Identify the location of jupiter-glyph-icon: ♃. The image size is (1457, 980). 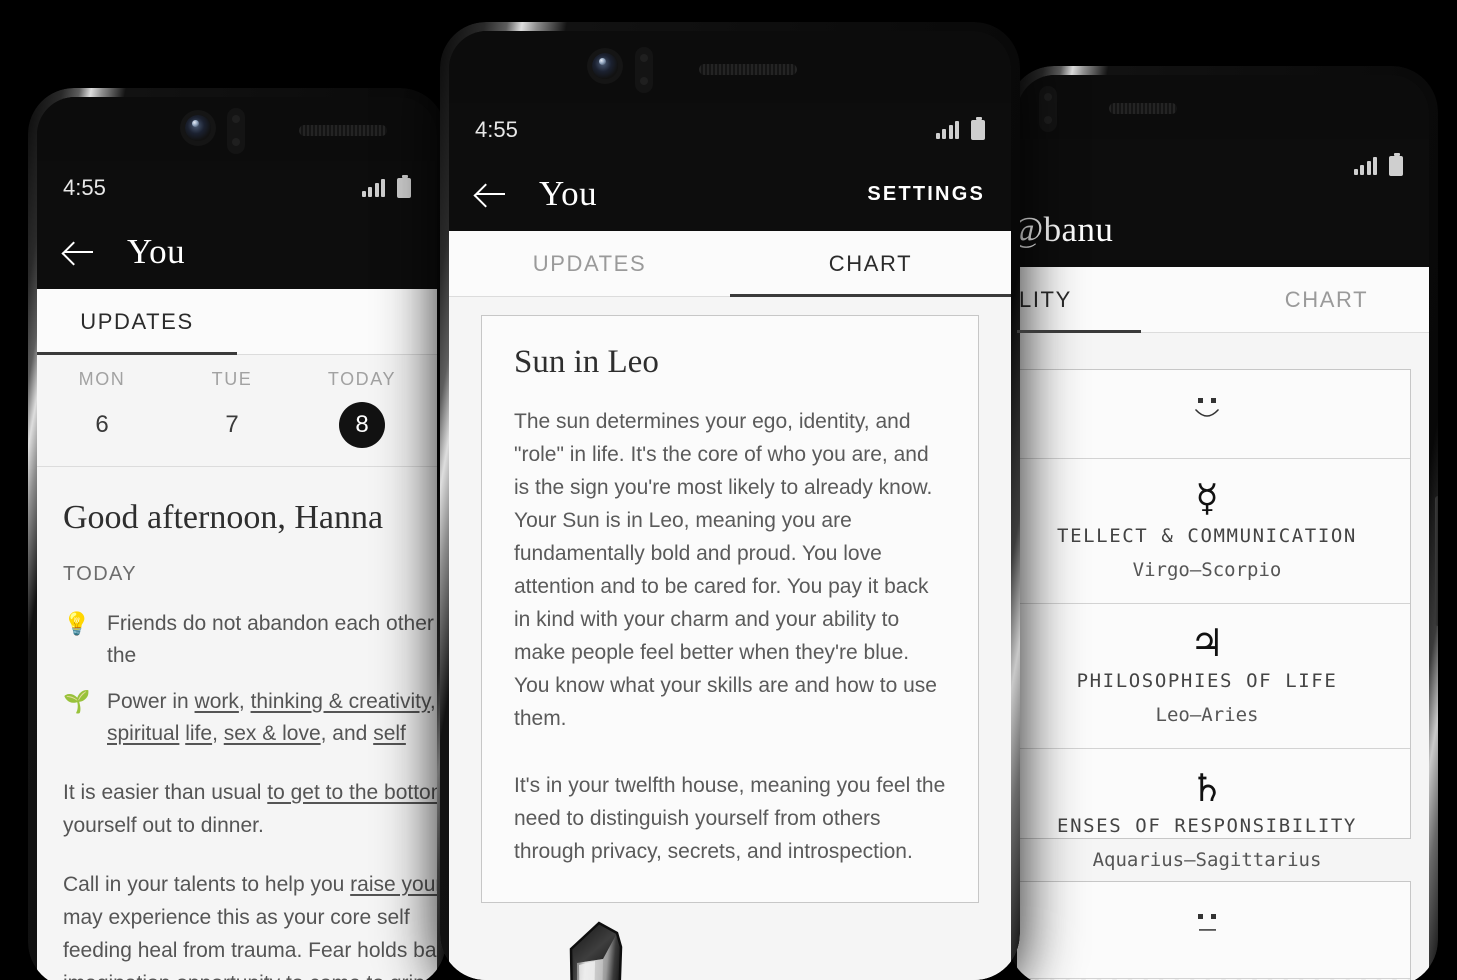
(1207, 643).